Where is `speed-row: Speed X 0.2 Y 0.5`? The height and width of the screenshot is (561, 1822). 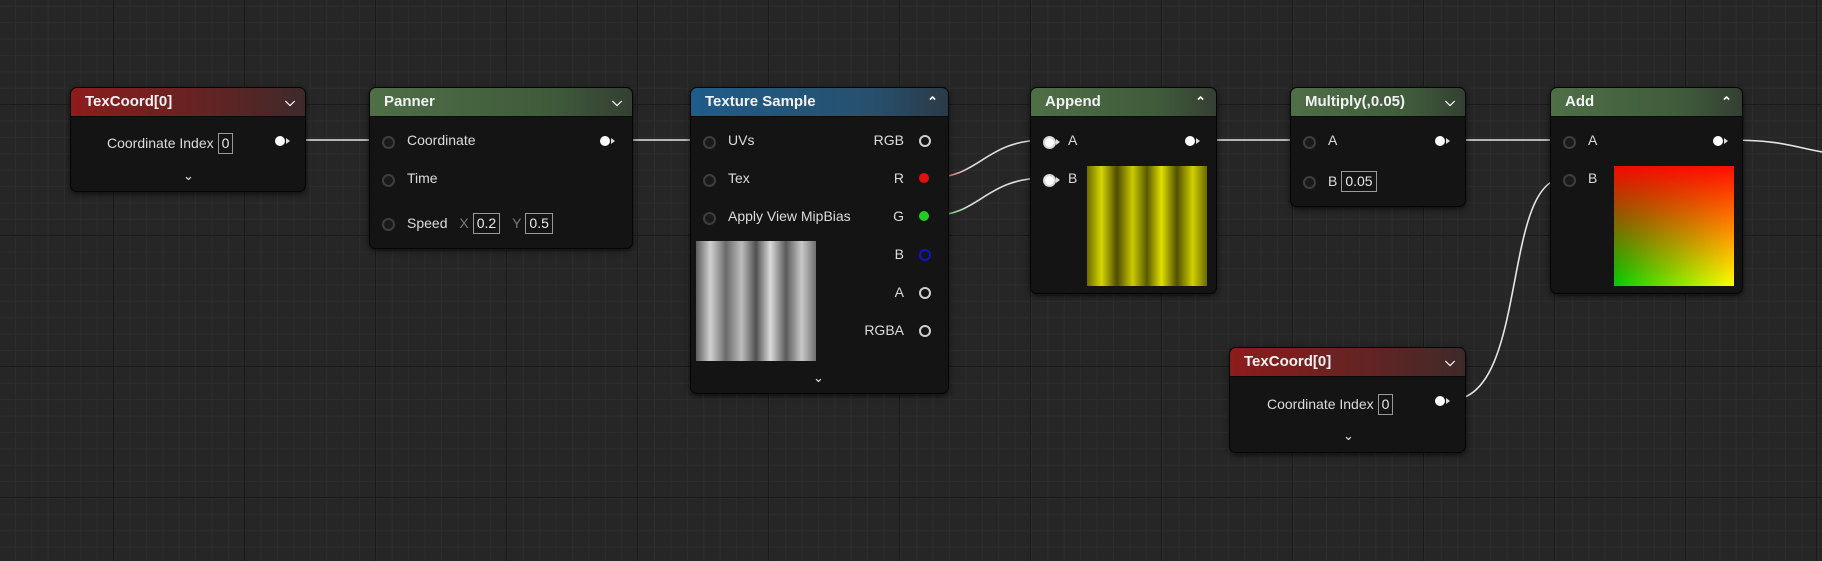
speed-row: Speed X 0.2 Y 0.5 is located at coordinates (480, 223).